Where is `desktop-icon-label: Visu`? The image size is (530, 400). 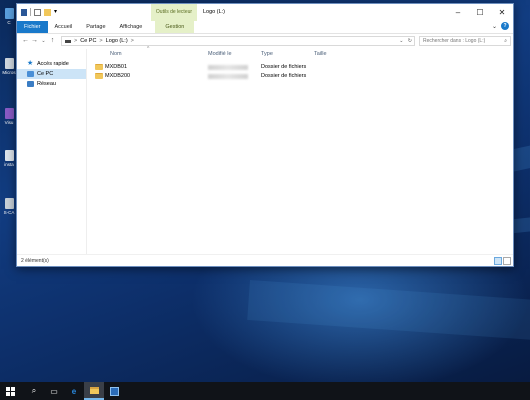
desktop-icon-label: Visu is located at coordinates (9, 122).